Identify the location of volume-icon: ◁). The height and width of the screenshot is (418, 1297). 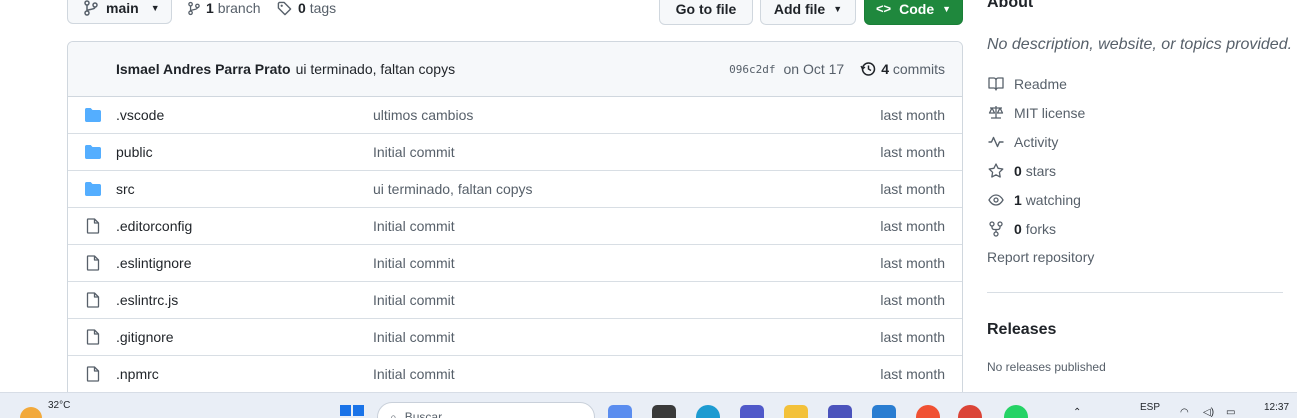
(1208, 412).